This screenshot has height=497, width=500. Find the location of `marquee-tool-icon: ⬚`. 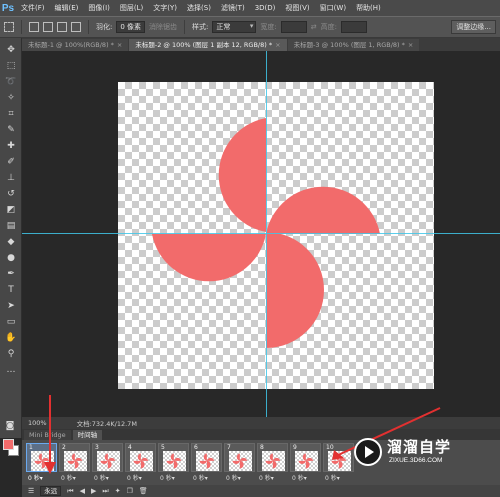

marquee-tool-icon: ⬚ is located at coordinates (11, 66).